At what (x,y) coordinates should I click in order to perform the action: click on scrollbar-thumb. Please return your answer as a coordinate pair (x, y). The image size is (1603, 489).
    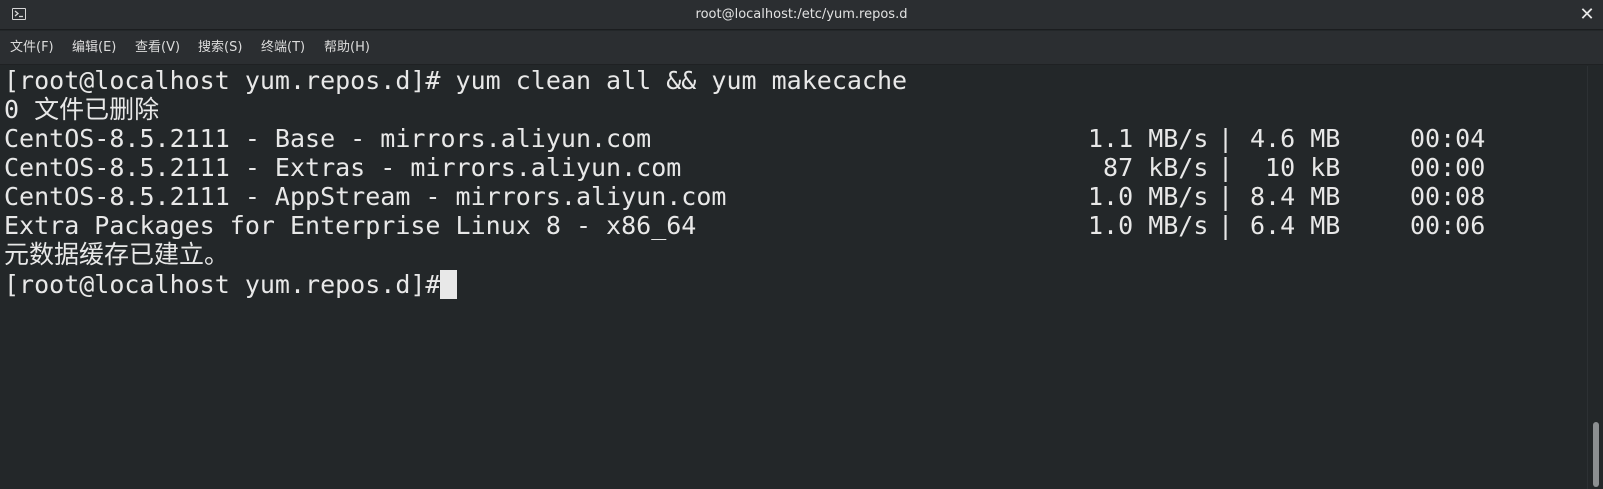
    Looking at the image, I should click on (1596, 454).